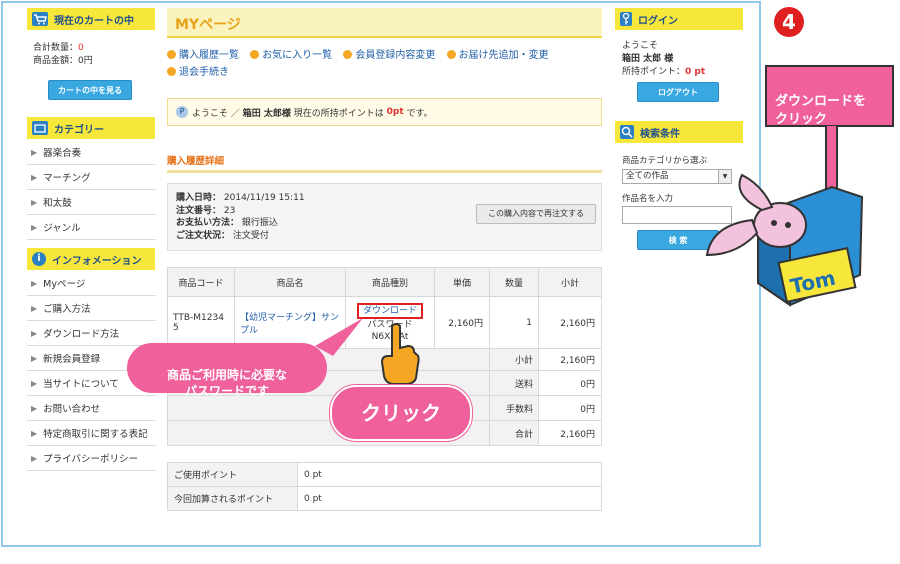 The height and width of the screenshot is (564, 900). Describe the element at coordinates (784, 240) in the screenshot. I see `mascot-box-illustration` at that location.